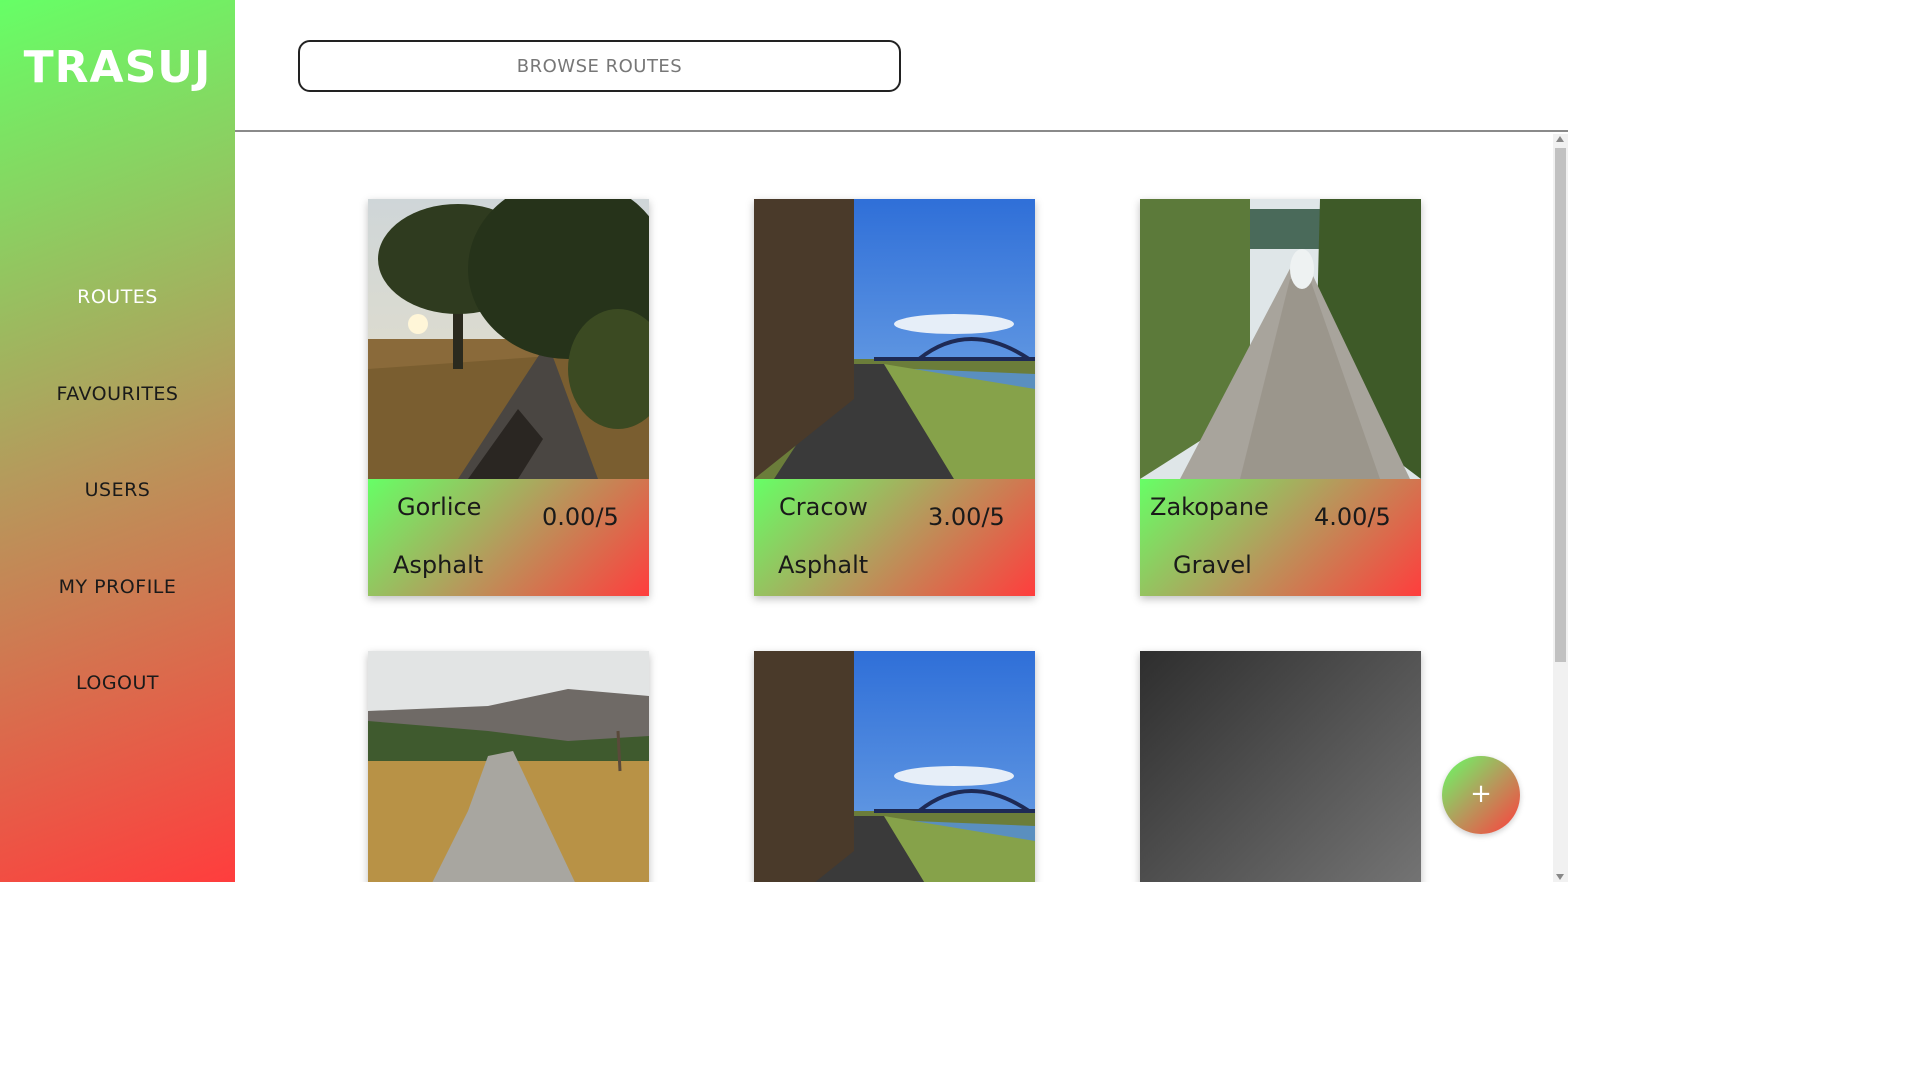 Image resolution: width=1920 pixels, height=1080 pixels. What do you see at coordinates (117, 431) in the screenshot?
I see `sidebar-item-favourites: FAVOURITES` at bounding box center [117, 431].